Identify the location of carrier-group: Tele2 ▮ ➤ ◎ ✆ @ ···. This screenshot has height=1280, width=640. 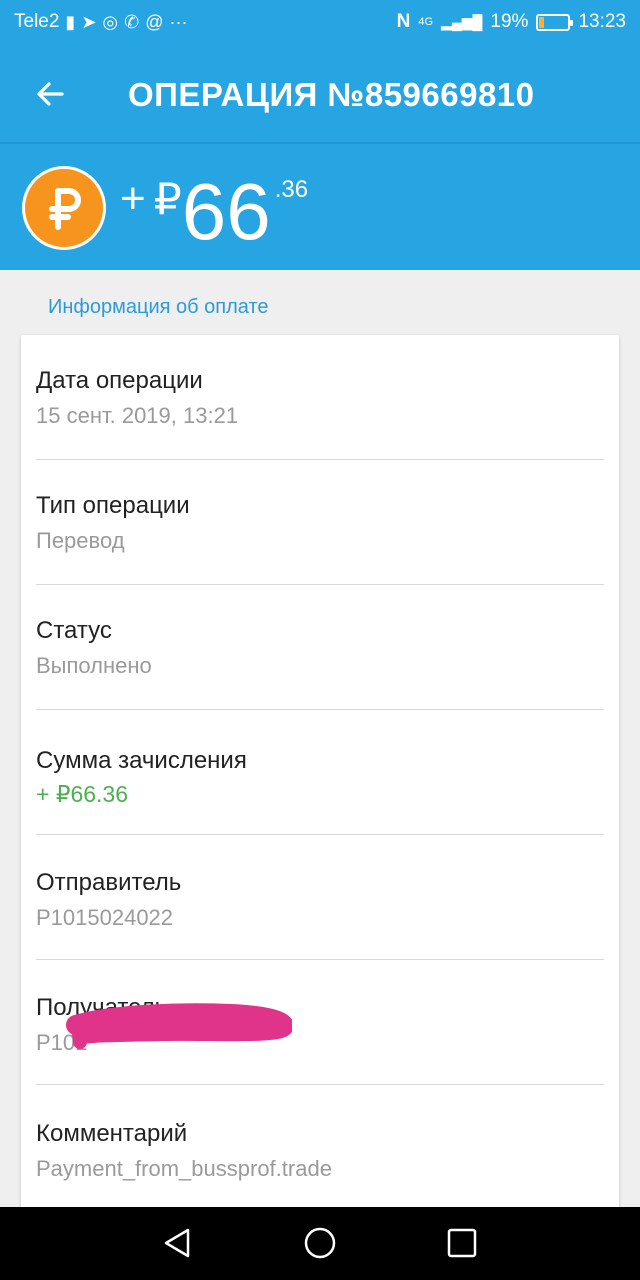
(101, 22).